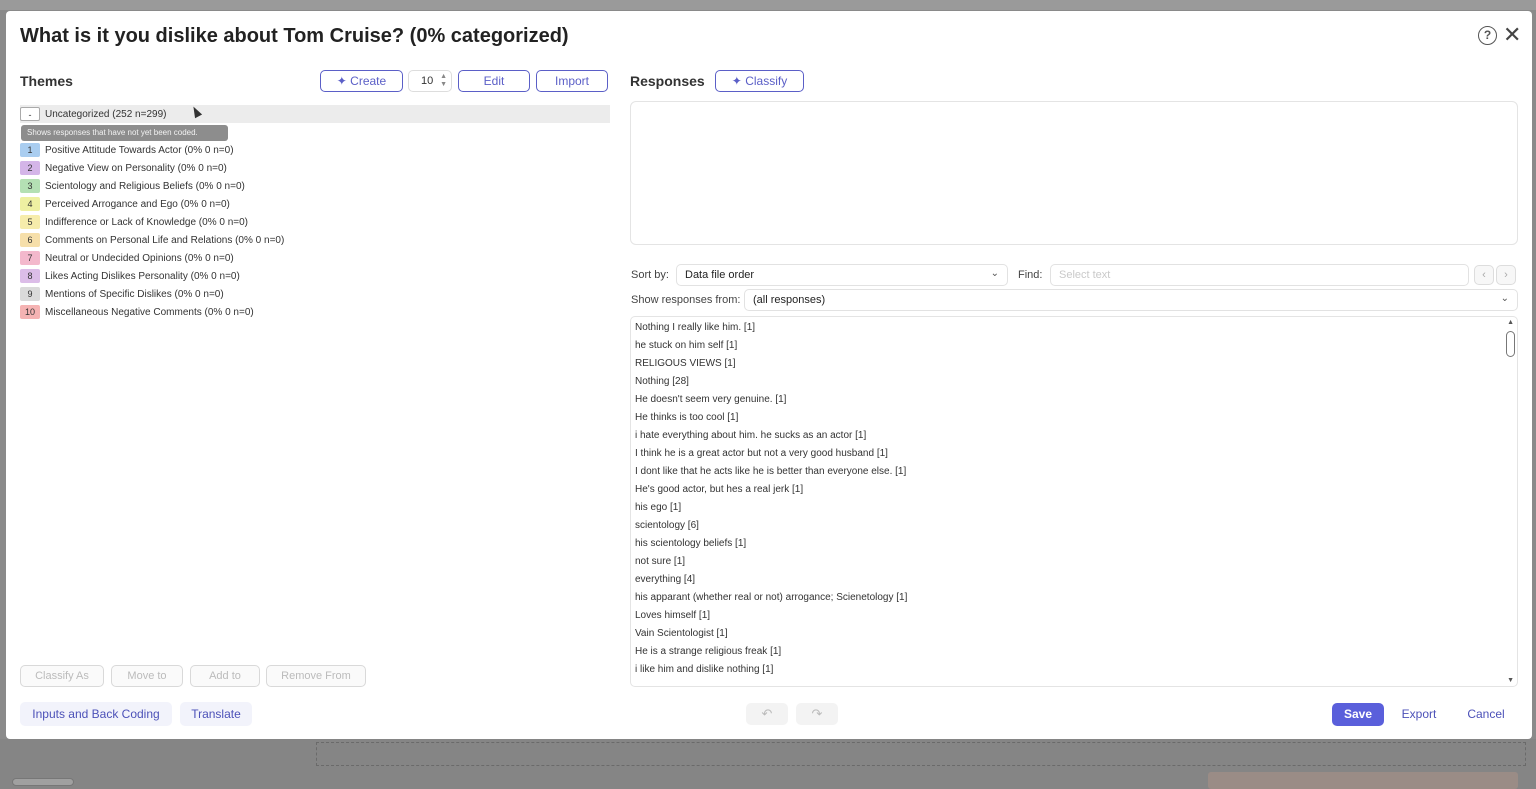 This screenshot has height=789, width=1536. Describe the element at coordinates (1259, 275) in the screenshot. I see `find-input` at that location.